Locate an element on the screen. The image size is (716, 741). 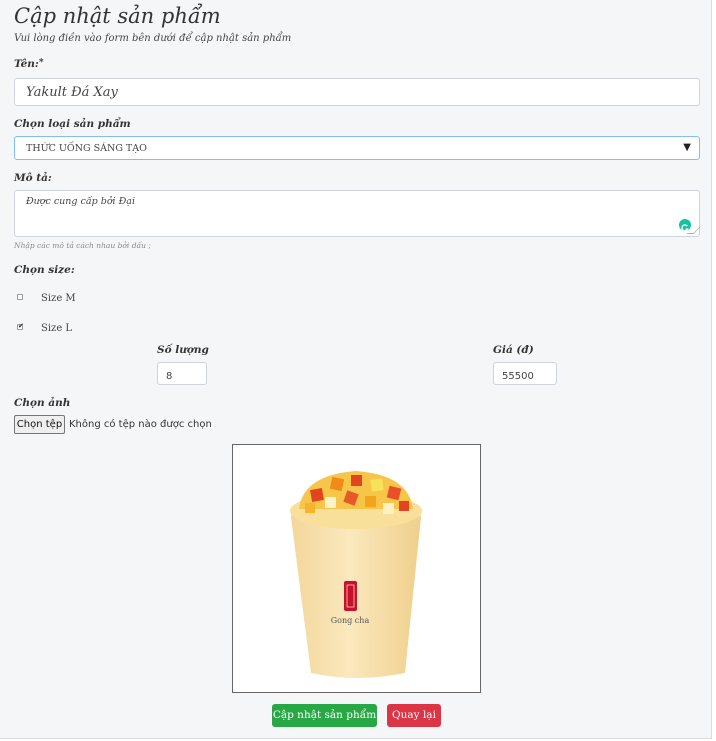
grammarly-icon is located at coordinates (685, 225).